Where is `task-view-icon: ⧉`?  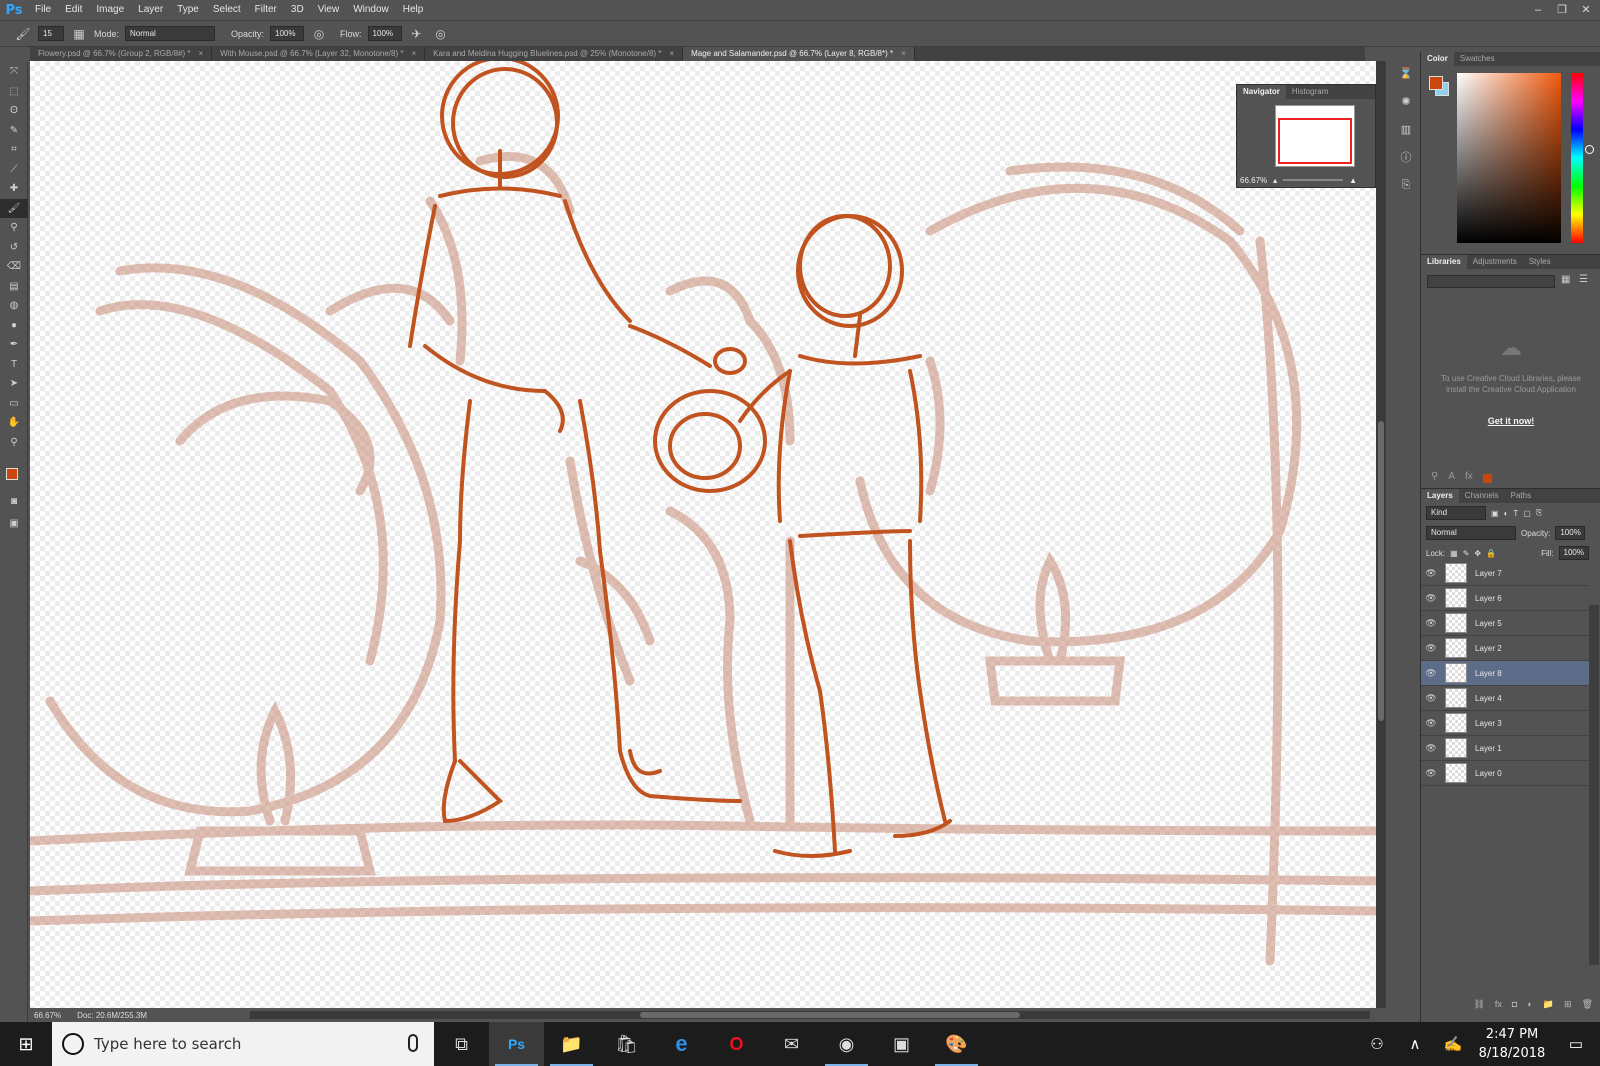
task-view-icon: ⧉ is located at coordinates (461, 1044).